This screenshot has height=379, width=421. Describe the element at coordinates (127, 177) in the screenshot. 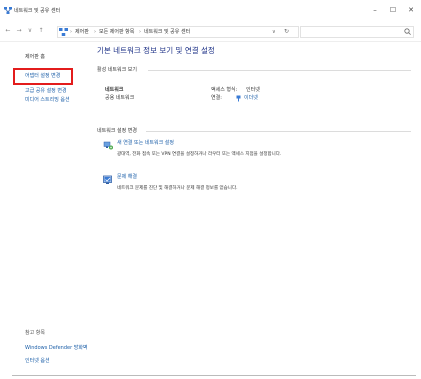

I see `troubleshoot-link: 문제 해결` at that location.